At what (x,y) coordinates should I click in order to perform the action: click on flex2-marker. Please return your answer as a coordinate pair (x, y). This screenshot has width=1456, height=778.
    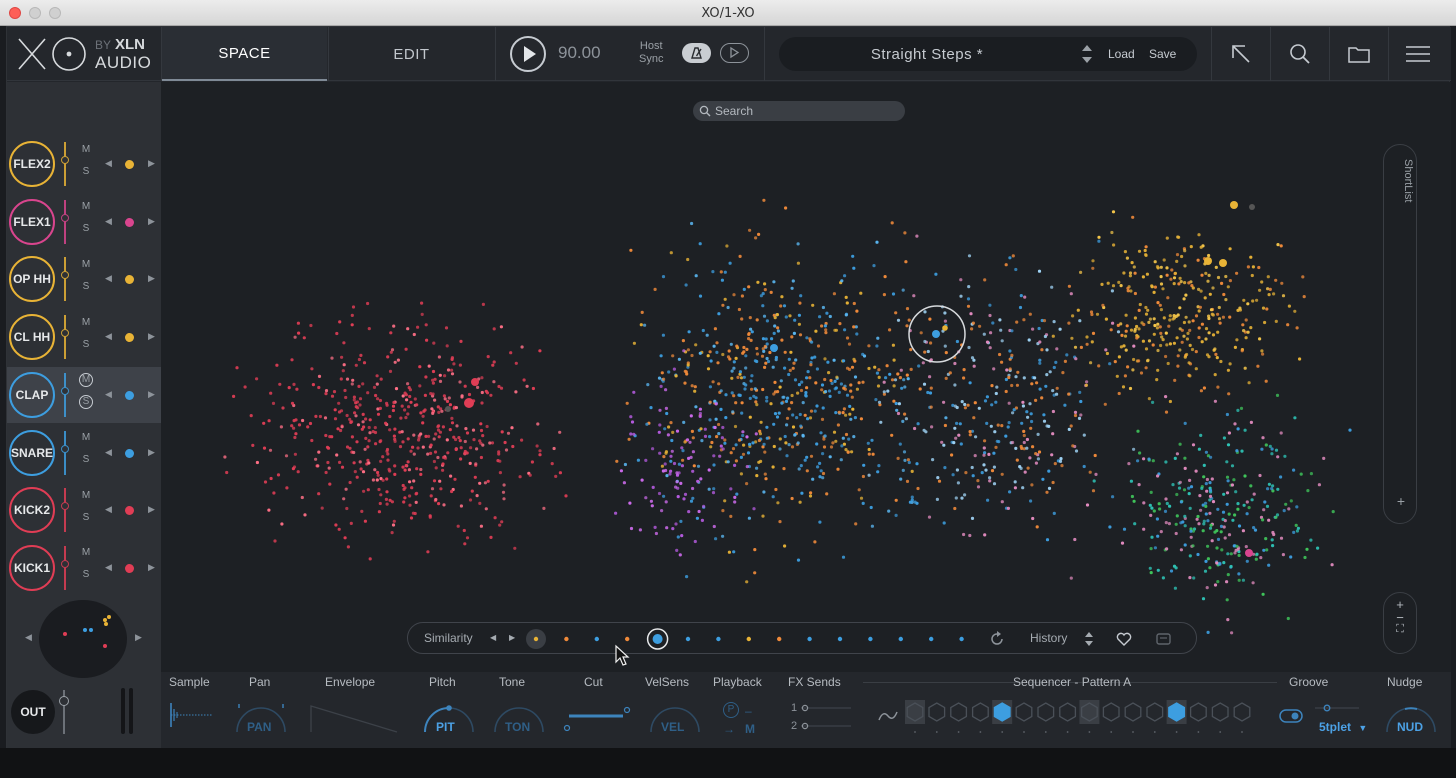
    Looking at the image, I should click on (1223, 263).